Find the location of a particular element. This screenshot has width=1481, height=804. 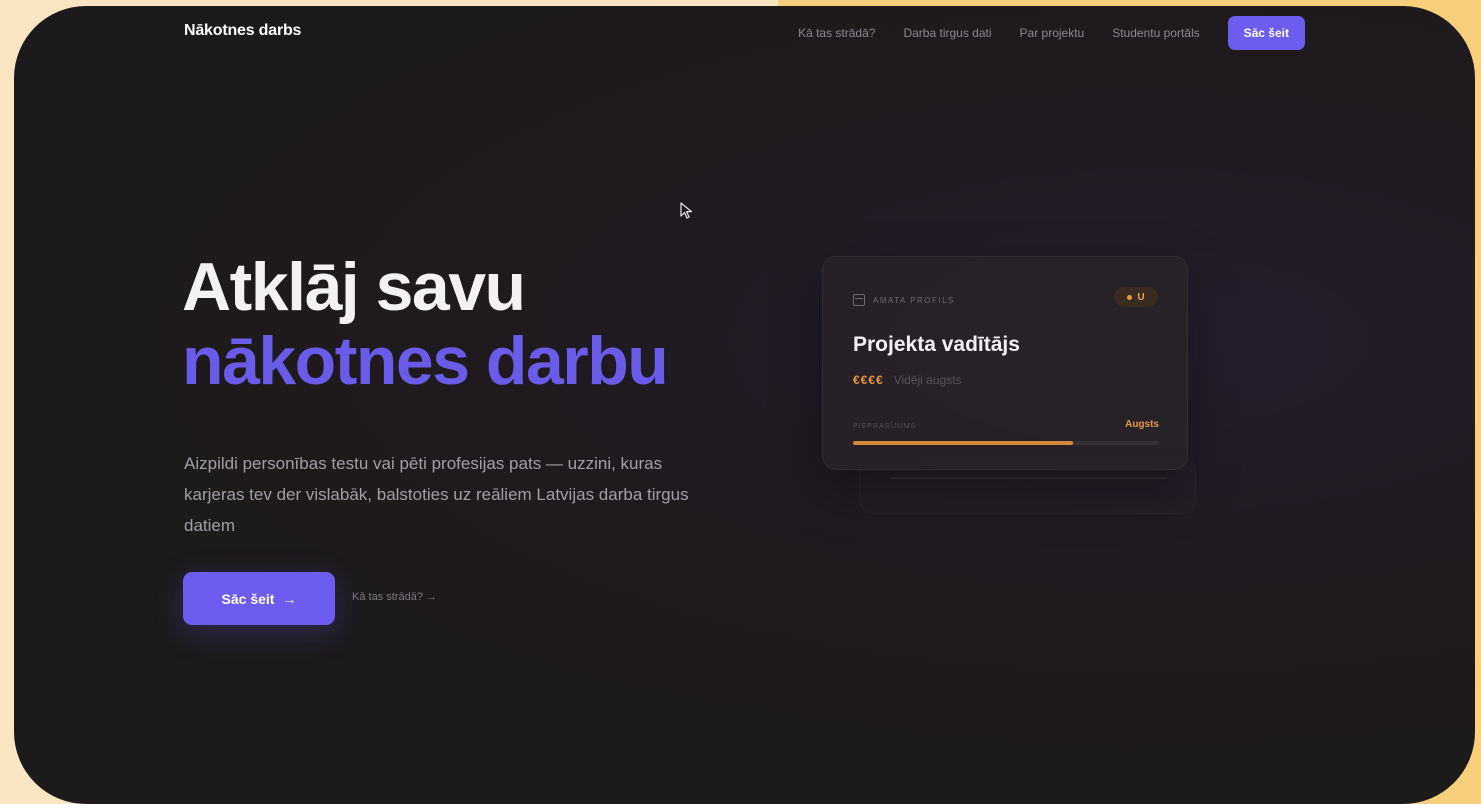

demand-value: Augsts is located at coordinates (1142, 424).